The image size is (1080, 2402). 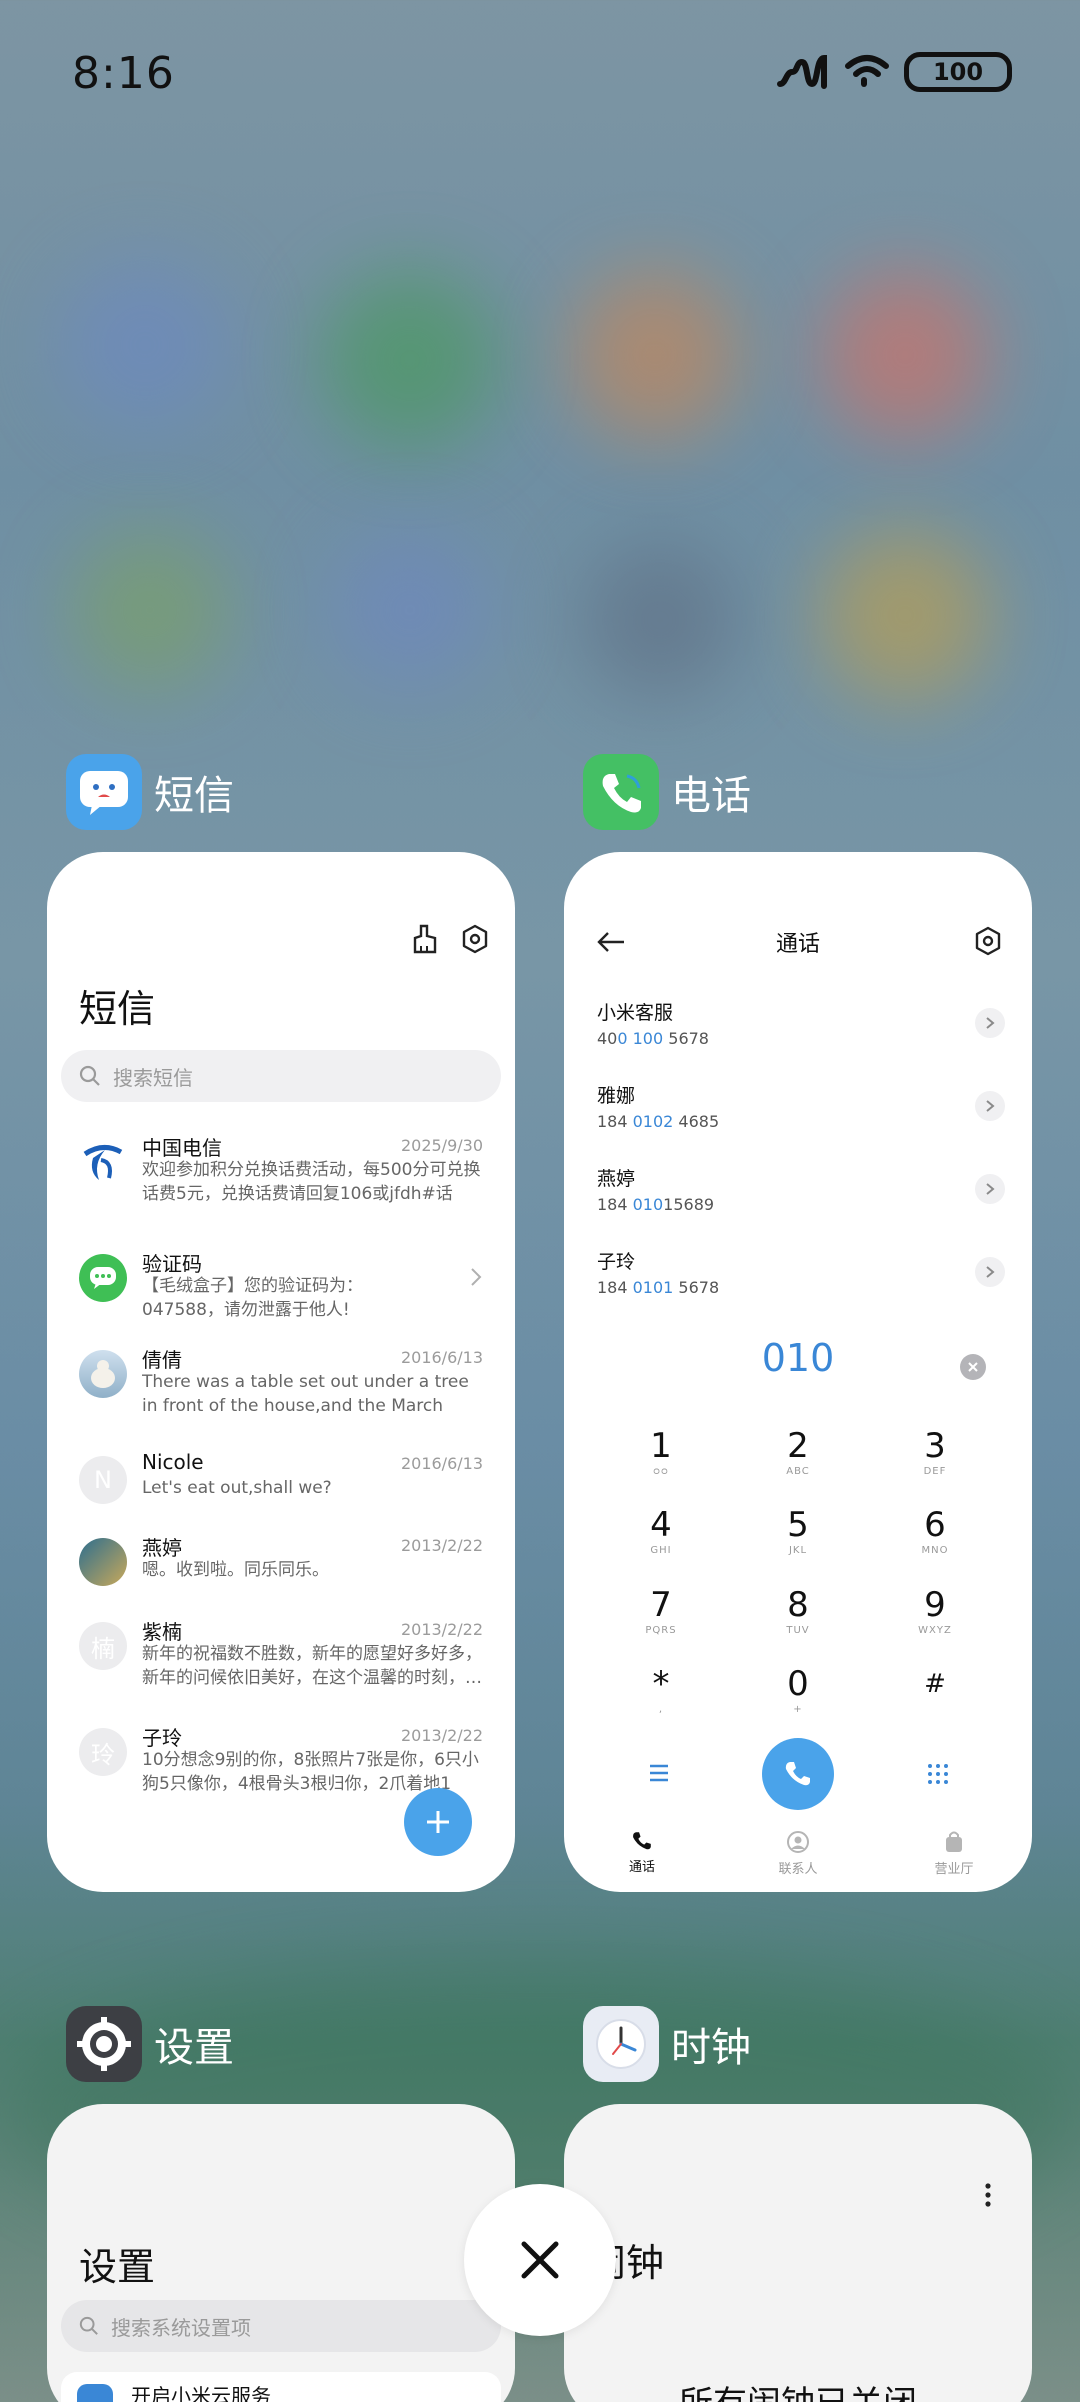 I want to click on key-letters: TUV, so click(x=798, y=1630).